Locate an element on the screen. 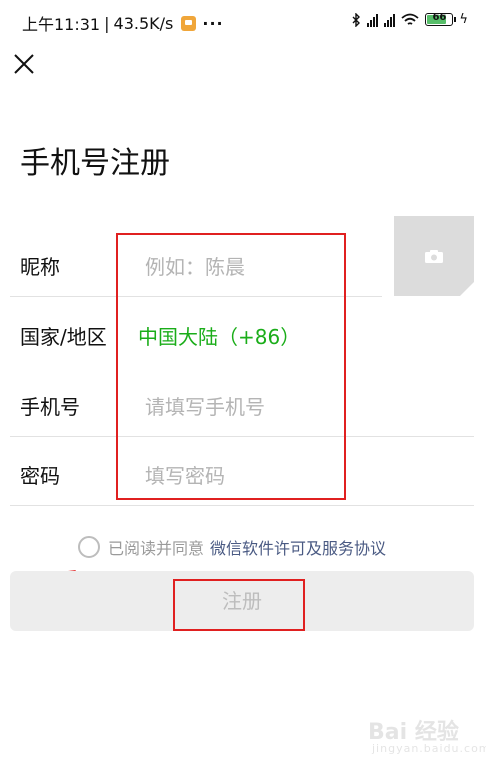 This screenshot has width=486, height=767. battery-icon: 66 is located at coordinates (441, 19).